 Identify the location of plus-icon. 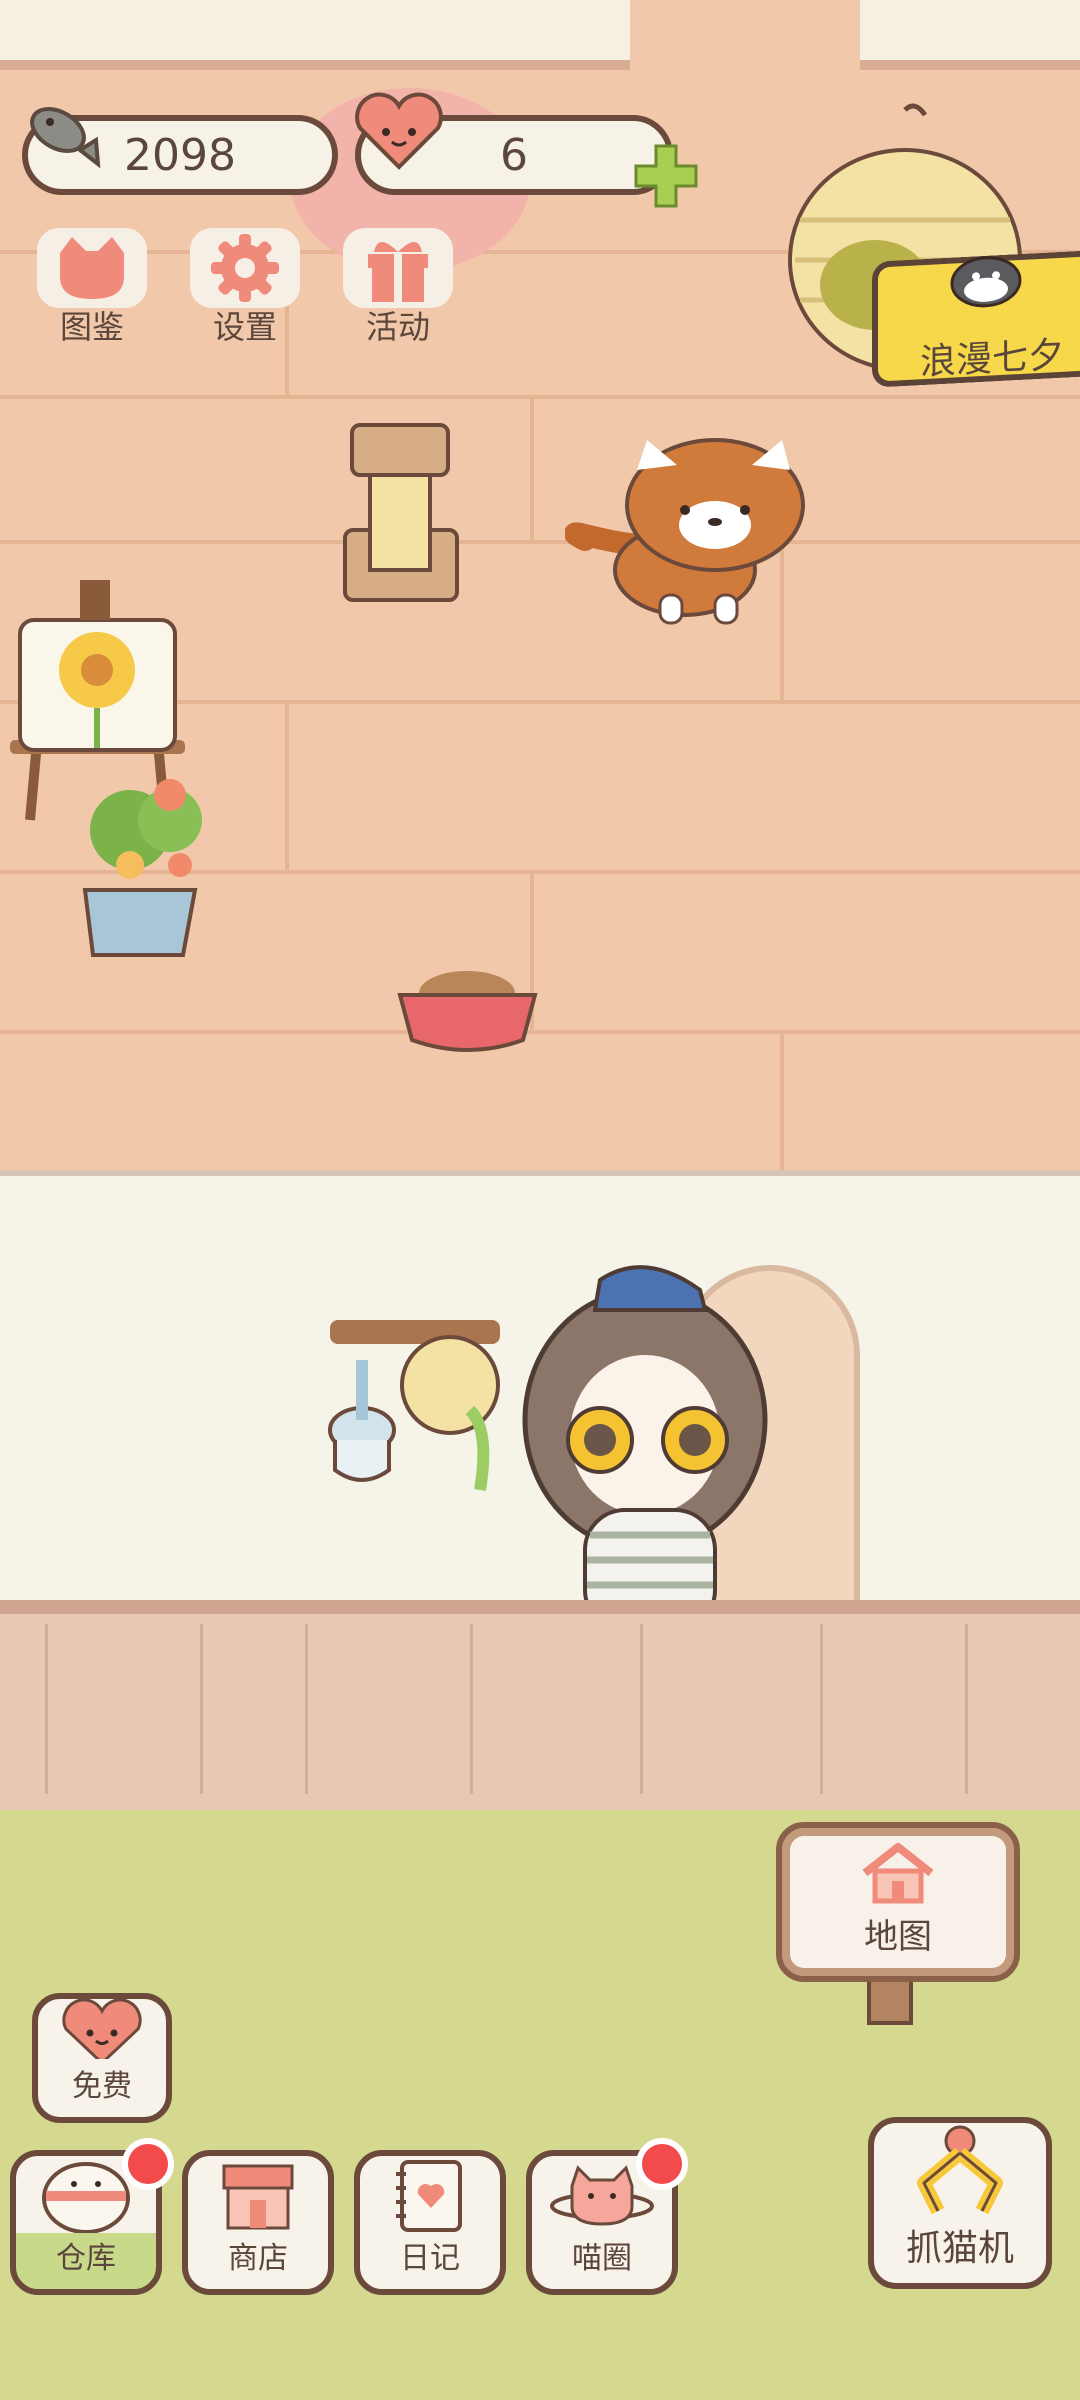
(666, 176).